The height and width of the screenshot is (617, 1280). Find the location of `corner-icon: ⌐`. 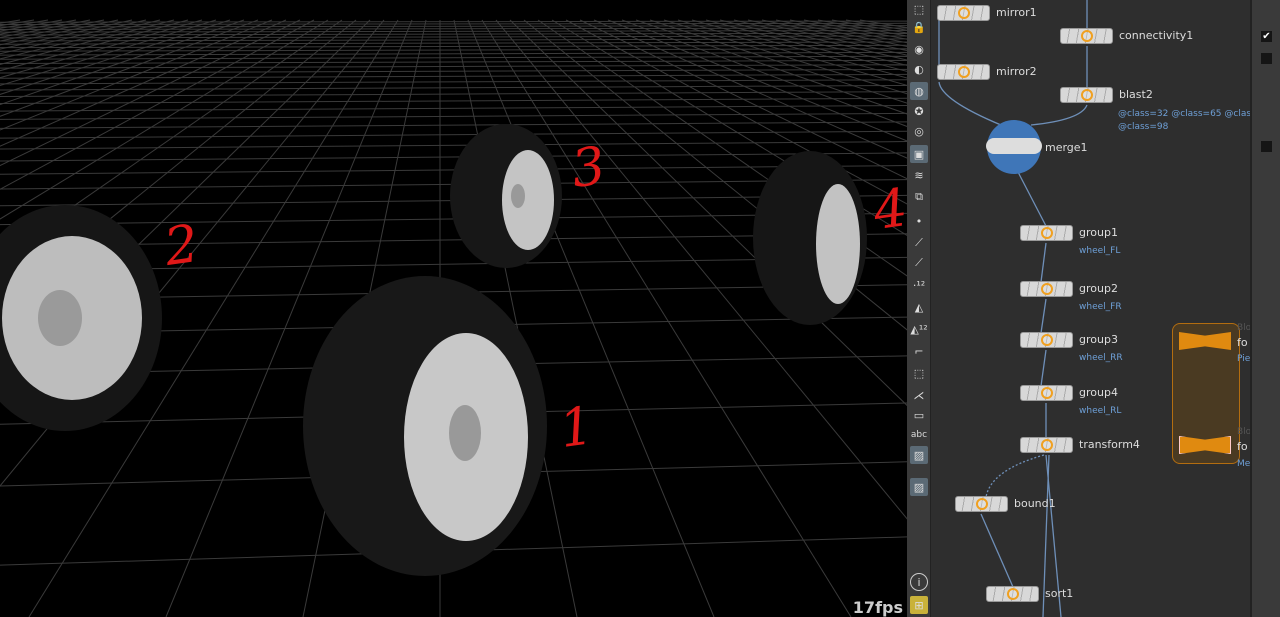

corner-icon: ⌐ is located at coordinates (919, 351).